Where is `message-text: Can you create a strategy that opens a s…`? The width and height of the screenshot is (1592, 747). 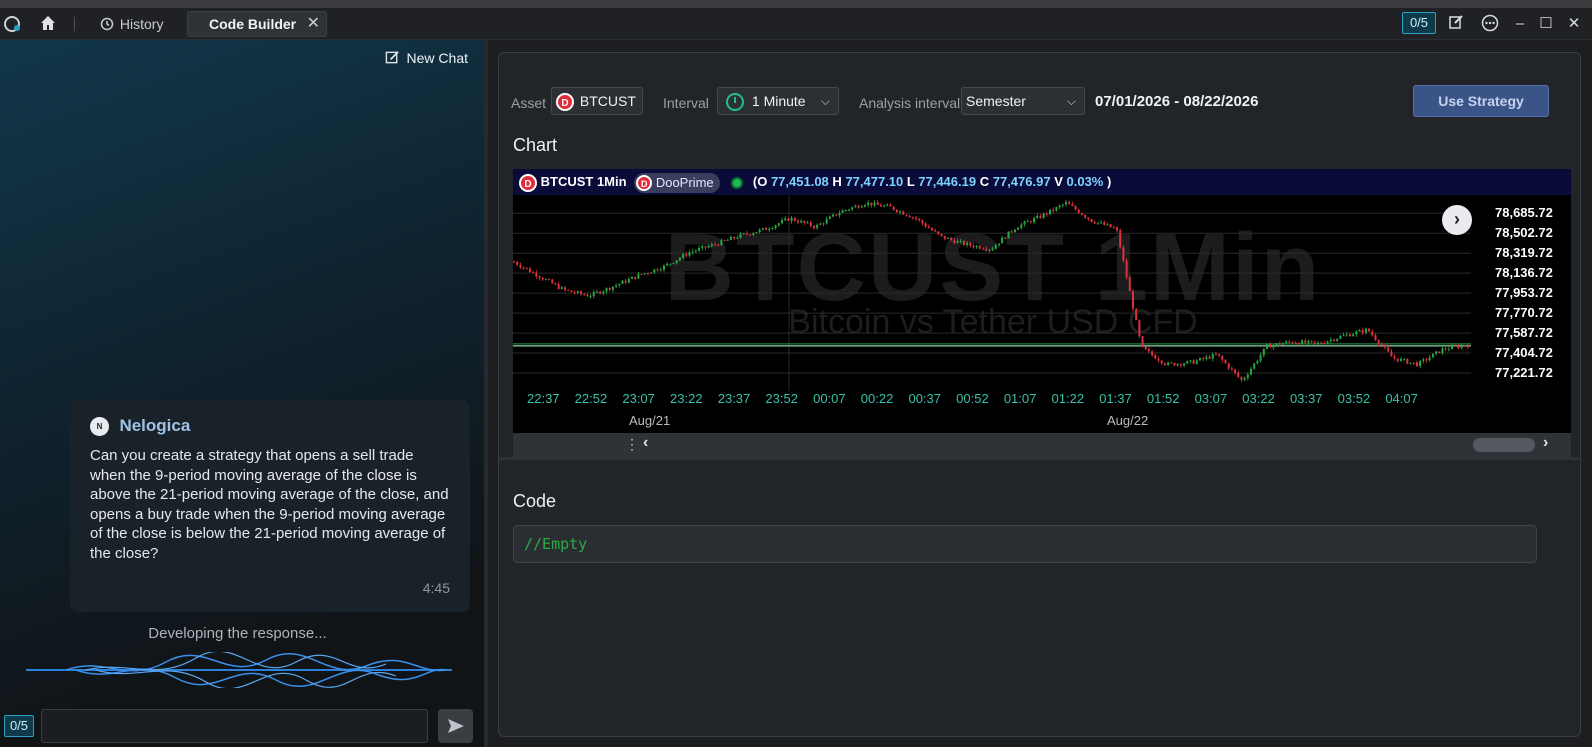
message-text: Can you create a strategy that opens a s… is located at coordinates (269, 504).